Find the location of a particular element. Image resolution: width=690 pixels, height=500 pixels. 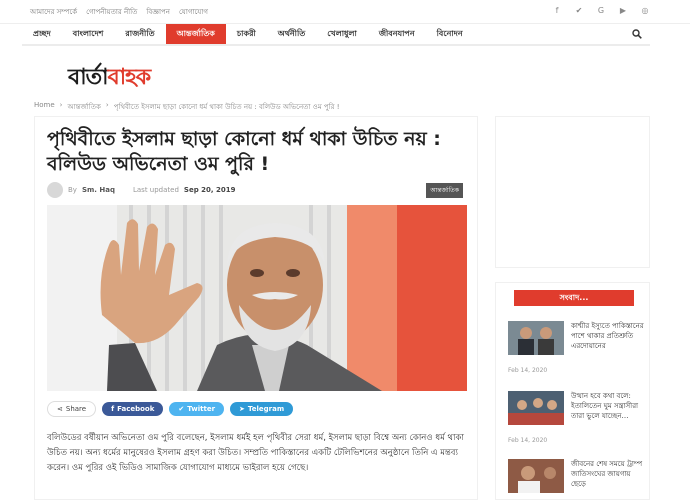

facebook-share-button: f Facebook is located at coordinates (133, 409).